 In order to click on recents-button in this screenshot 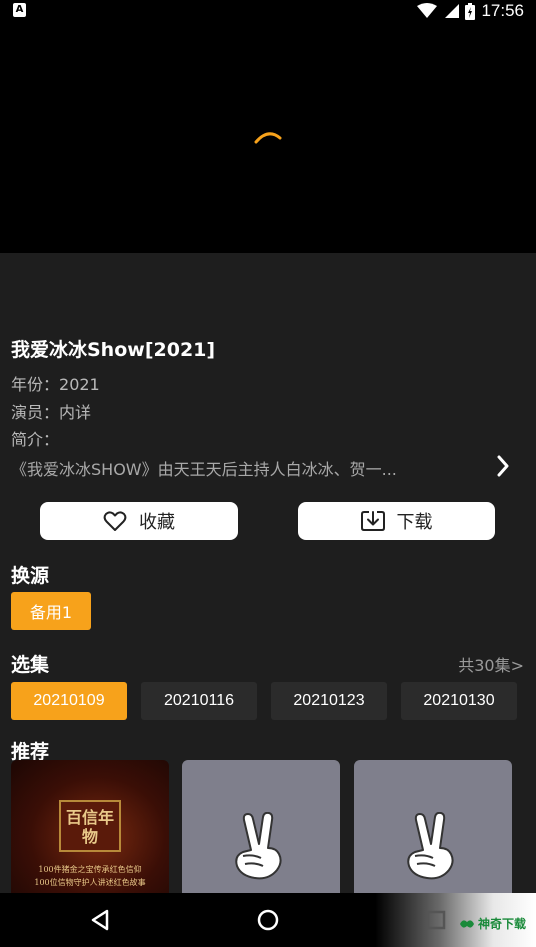, I will do `click(436, 920)`.